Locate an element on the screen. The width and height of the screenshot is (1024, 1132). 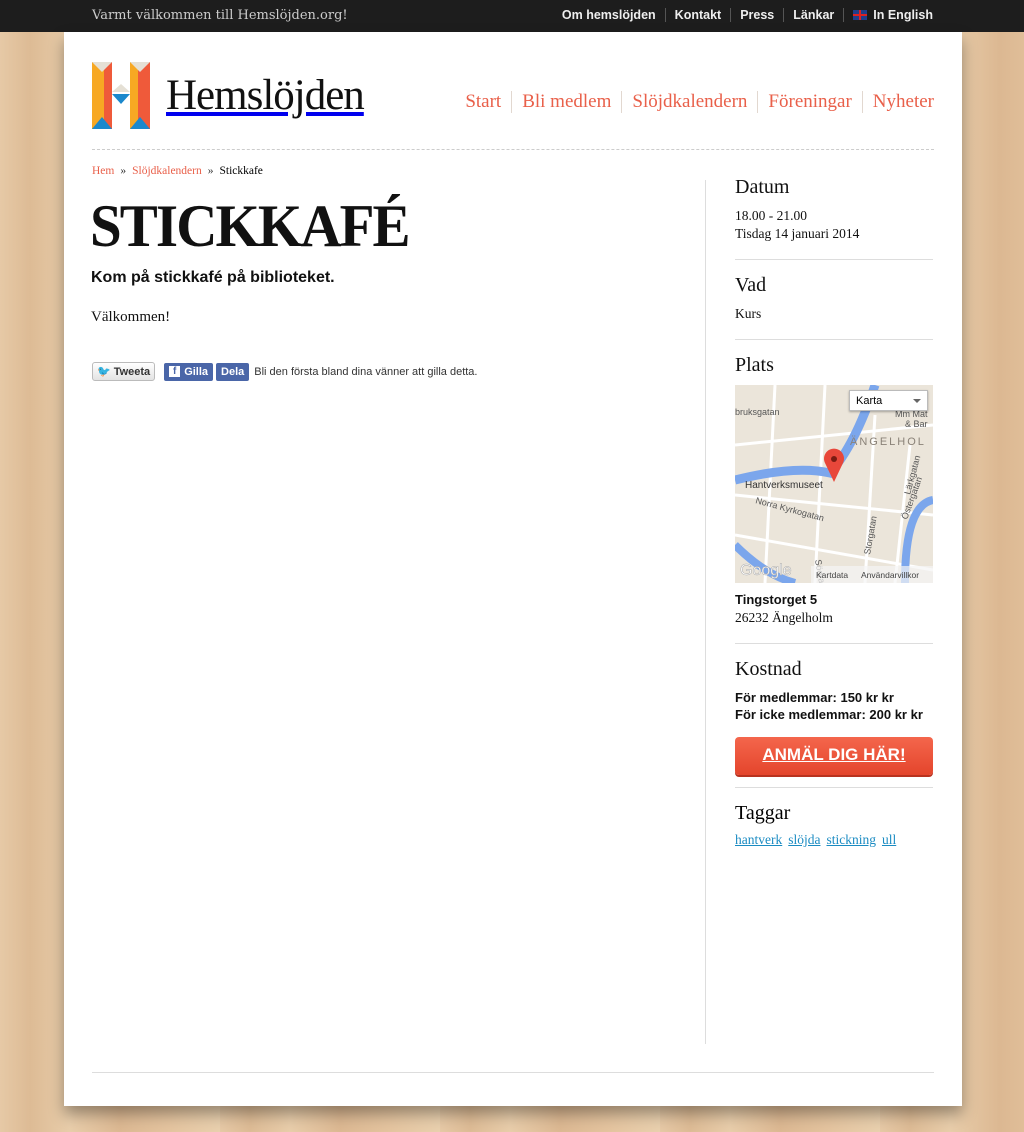
price-nonmembers: För icke medlemmar: 200 kr kr is located at coordinates (829, 714).